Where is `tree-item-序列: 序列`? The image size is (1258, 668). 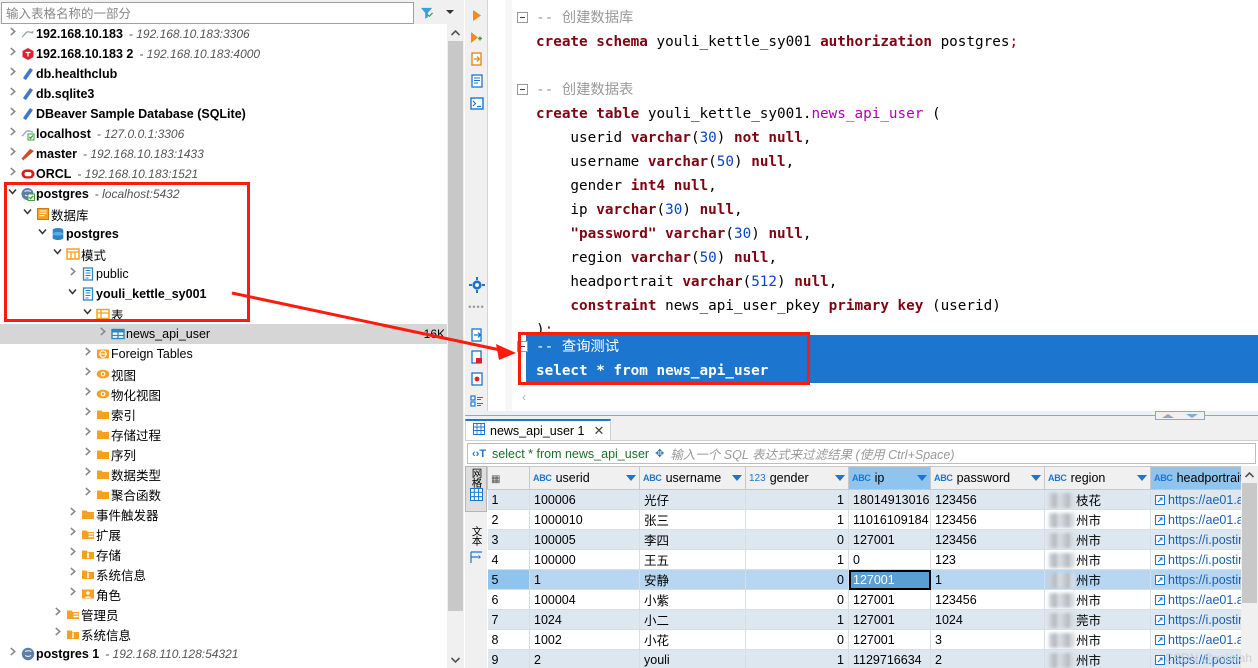
tree-item-序列: 序列 is located at coordinates (223, 454).